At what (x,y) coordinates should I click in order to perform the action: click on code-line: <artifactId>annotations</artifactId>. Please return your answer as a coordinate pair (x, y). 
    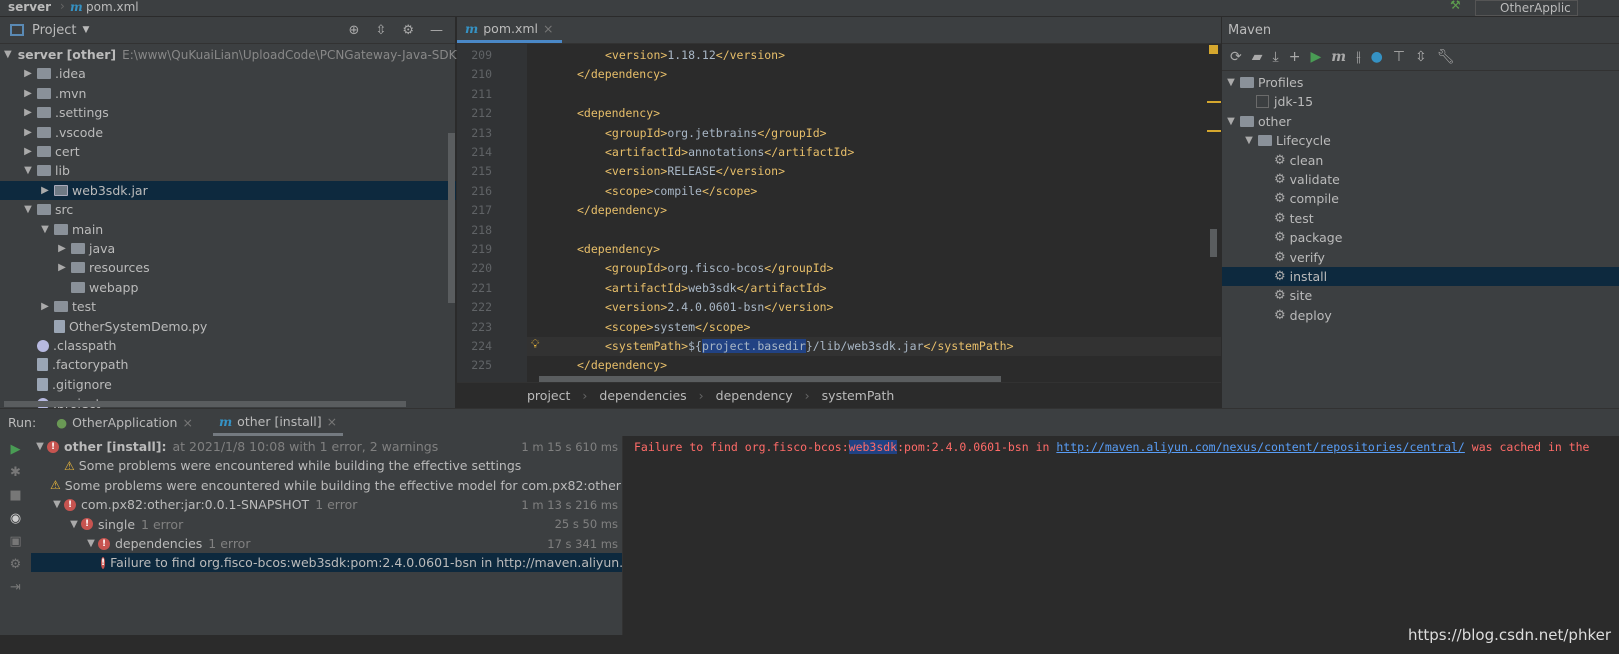
    Looking at the image, I should click on (729, 152).